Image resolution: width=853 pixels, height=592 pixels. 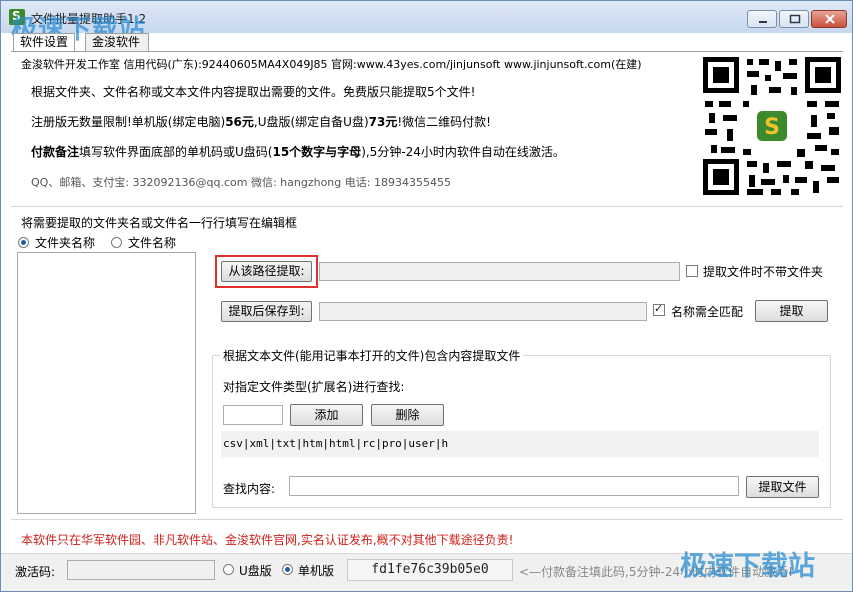 What do you see at coordinates (314, 387) in the screenshot?
I see `file-type-label: 对指定文件类型(扩展名)进行查找:` at bounding box center [314, 387].